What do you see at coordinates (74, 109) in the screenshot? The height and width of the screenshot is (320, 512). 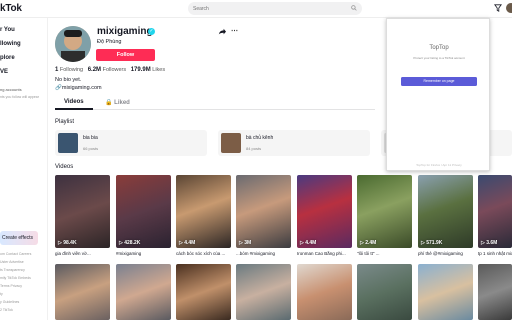 I see `tab-active-indicator` at bounding box center [74, 109].